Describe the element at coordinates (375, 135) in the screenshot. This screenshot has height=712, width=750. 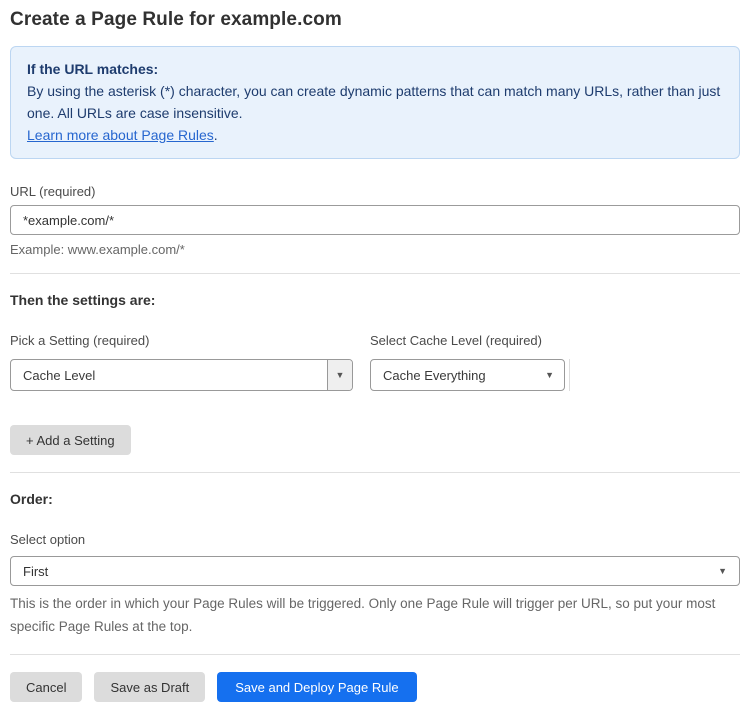
I see `info-link-line: Learn more about Page Rules.` at that location.